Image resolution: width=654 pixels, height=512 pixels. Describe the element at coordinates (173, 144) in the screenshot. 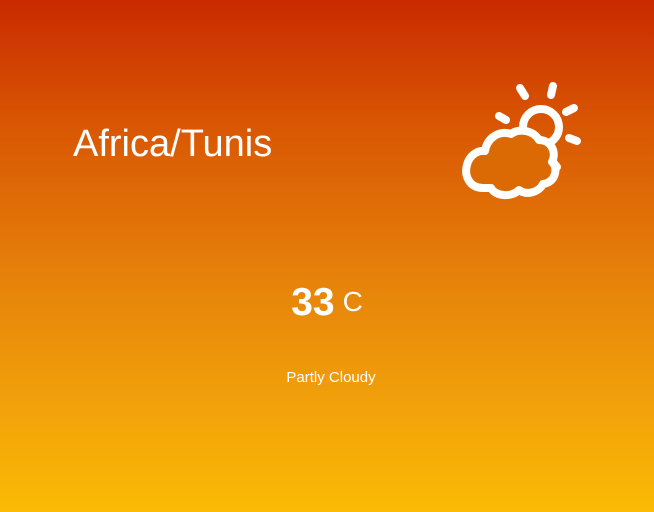

I see `location-title: Africa/Tunis` at that location.